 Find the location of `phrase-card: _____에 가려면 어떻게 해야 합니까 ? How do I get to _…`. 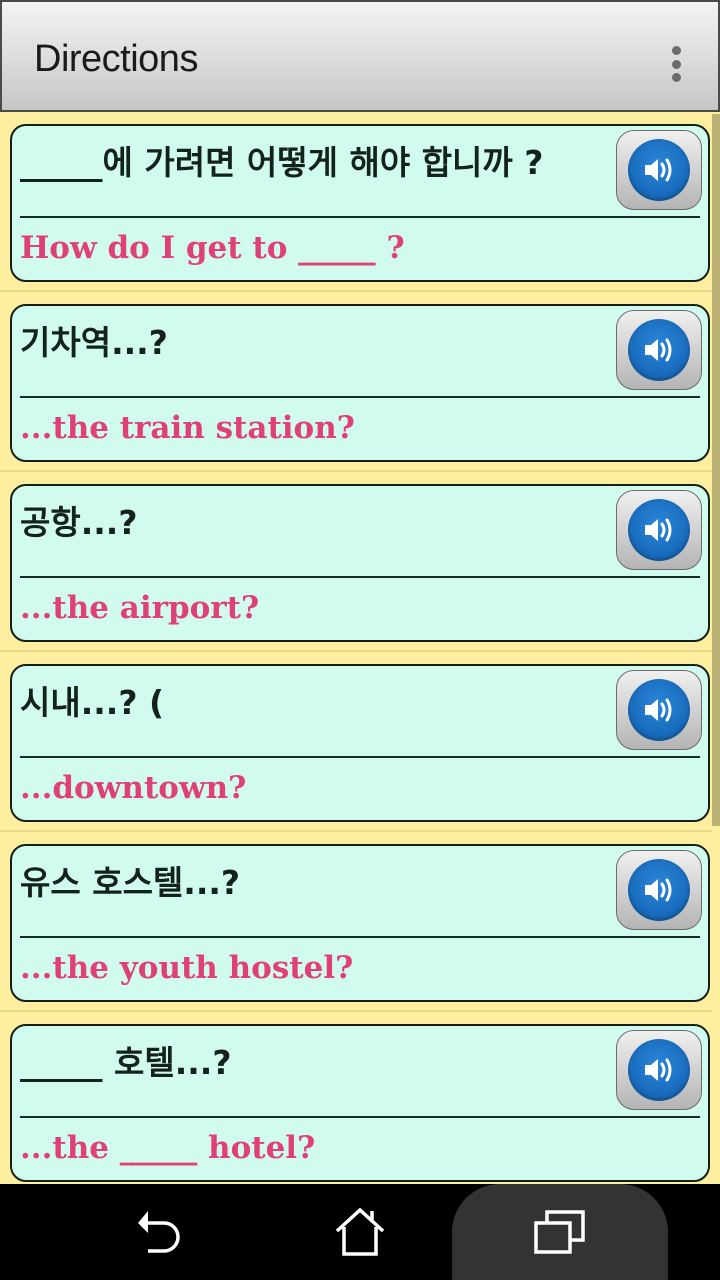

phrase-card: _____에 가려면 어떻게 해야 합니까 ? How do I get to _… is located at coordinates (360, 203).